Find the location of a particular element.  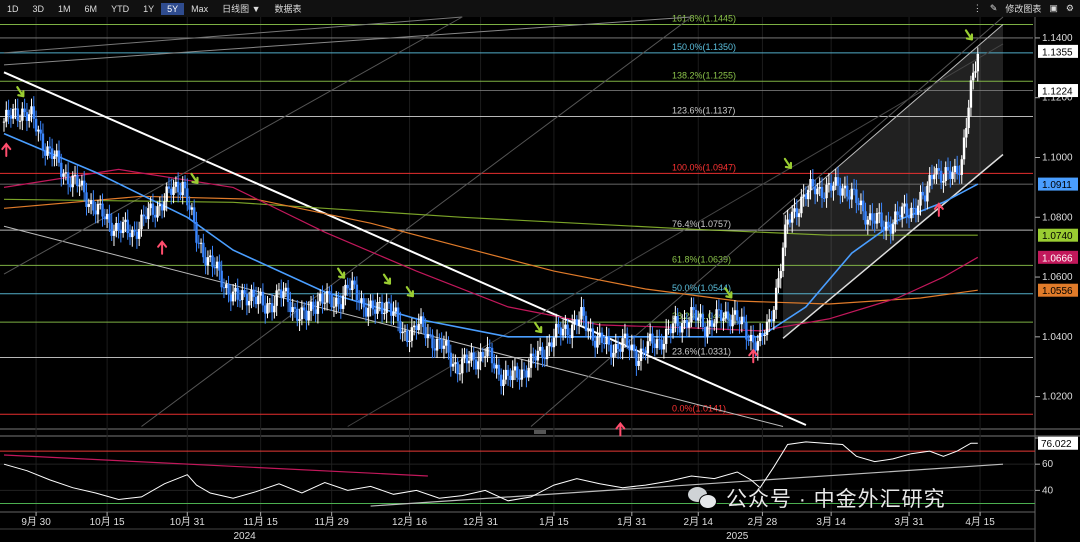

x-tick-label: 4月 15 is located at coordinates (980, 522).